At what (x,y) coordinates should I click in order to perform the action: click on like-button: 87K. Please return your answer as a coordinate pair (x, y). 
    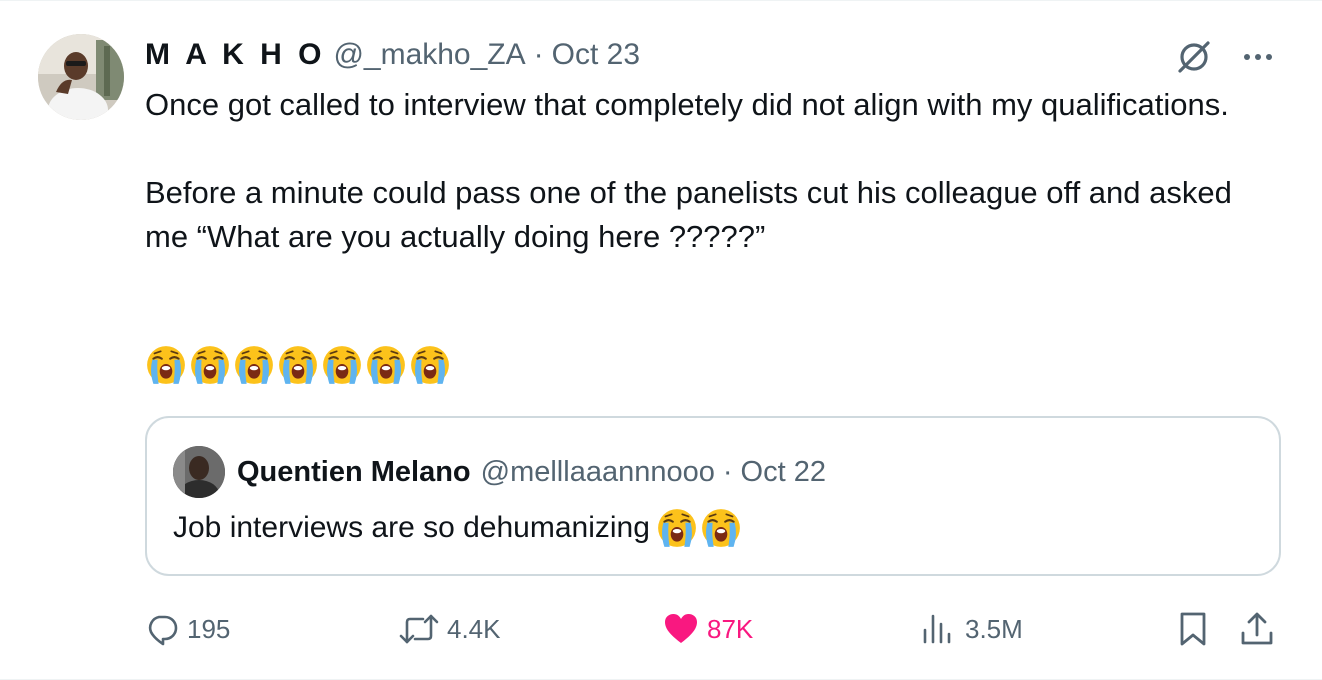
    Looking at the image, I should click on (708, 629).